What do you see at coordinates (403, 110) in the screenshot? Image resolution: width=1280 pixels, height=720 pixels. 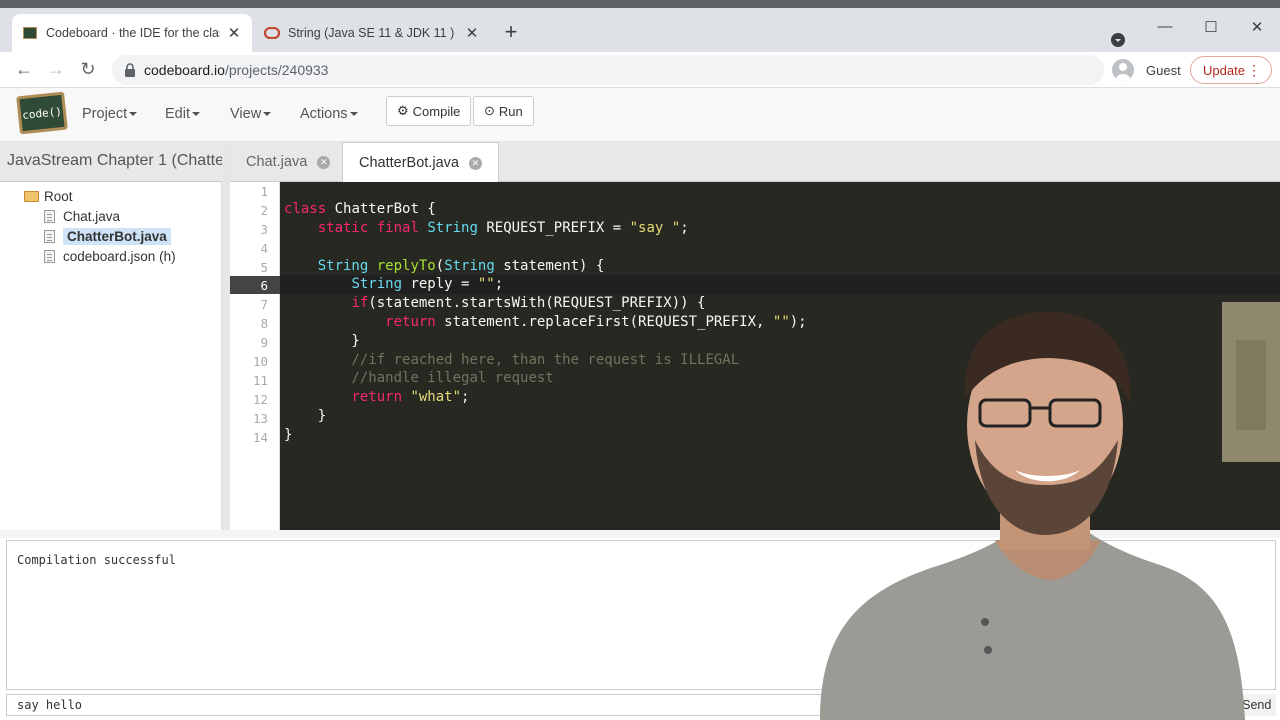 I see `gear-icon: ⚙` at bounding box center [403, 110].